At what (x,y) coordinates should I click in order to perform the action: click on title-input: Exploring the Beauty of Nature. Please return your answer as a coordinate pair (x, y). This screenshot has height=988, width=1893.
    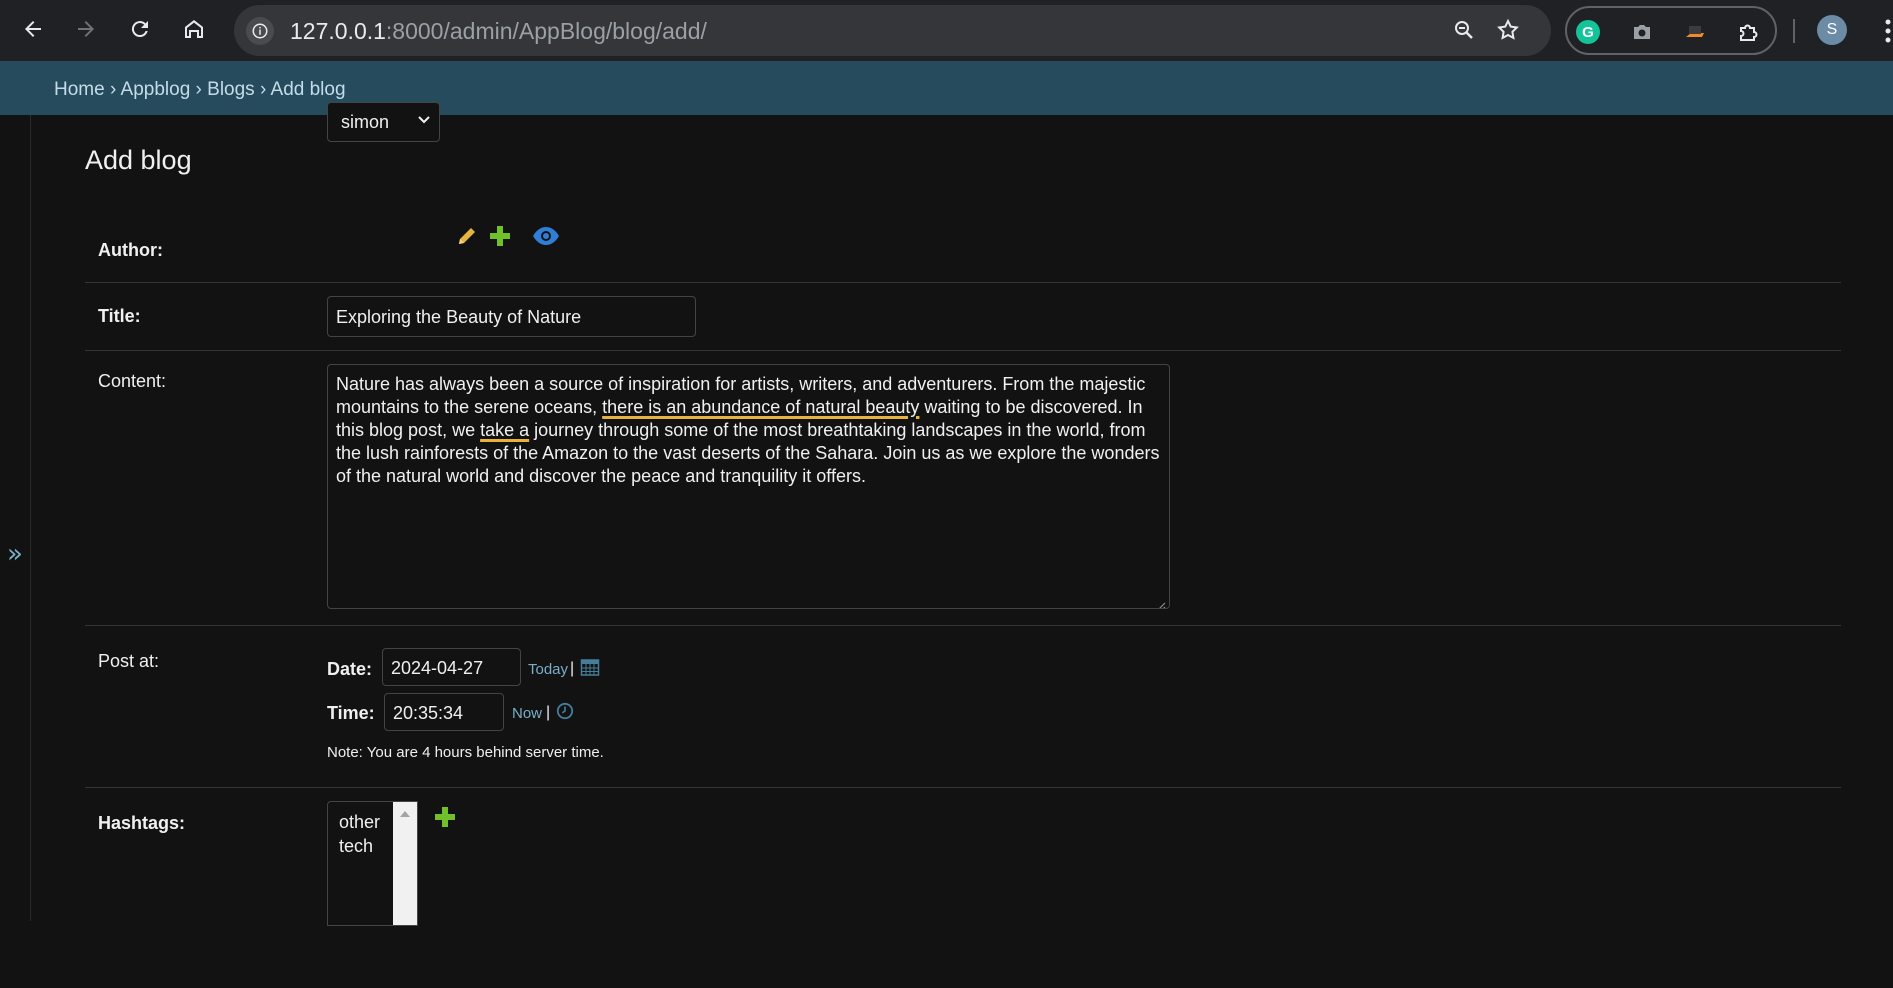
    Looking at the image, I should click on (511, 316).